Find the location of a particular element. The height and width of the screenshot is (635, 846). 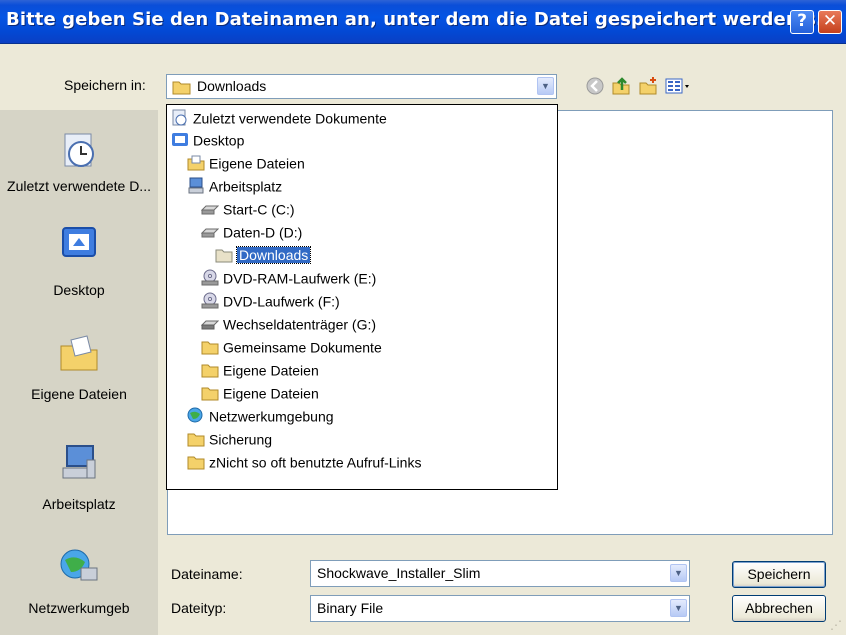

resize-grip-icon: ⋰ is located at coordinates (836, 625).